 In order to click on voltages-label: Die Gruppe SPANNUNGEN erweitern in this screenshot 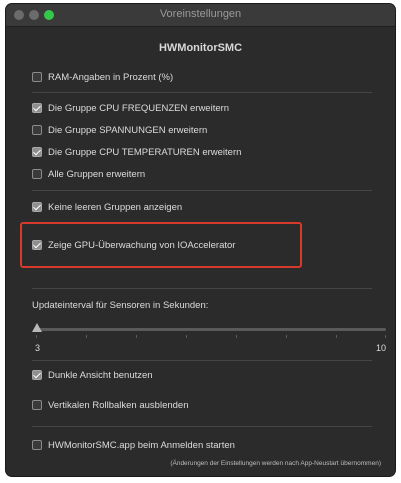, I will do `click(128, 130)`.